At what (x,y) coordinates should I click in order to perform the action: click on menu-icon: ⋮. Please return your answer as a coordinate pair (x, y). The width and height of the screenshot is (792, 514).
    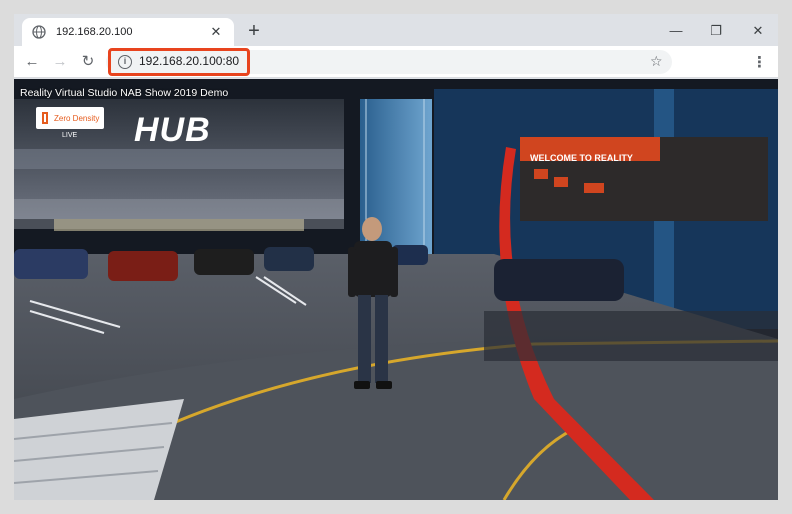
    Looking at the image, I should click on (759, 62).